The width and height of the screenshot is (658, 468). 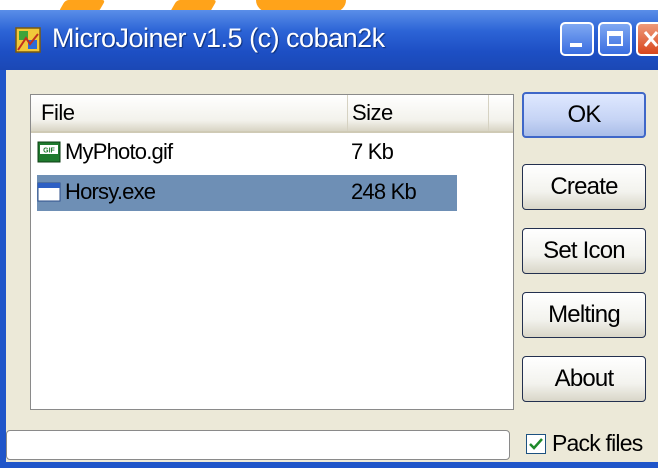 What do you see at coordinates (218, 38) in the screenshot?
I see `window-title: MicroJoiner v1.5 (c) coban2k` at bounding box center [218, 38].